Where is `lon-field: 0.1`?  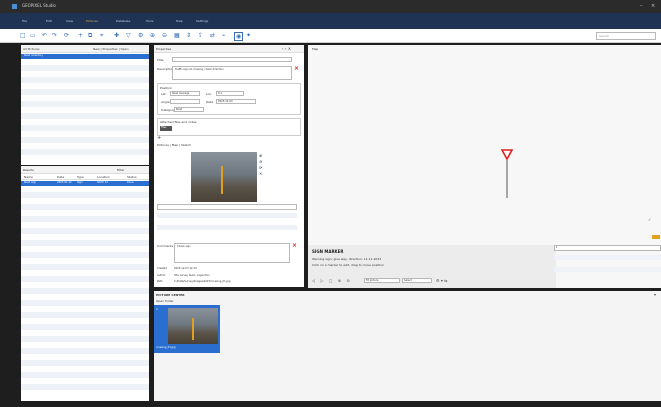 lon-field: 0.1 is located at coordinates (230, 93).